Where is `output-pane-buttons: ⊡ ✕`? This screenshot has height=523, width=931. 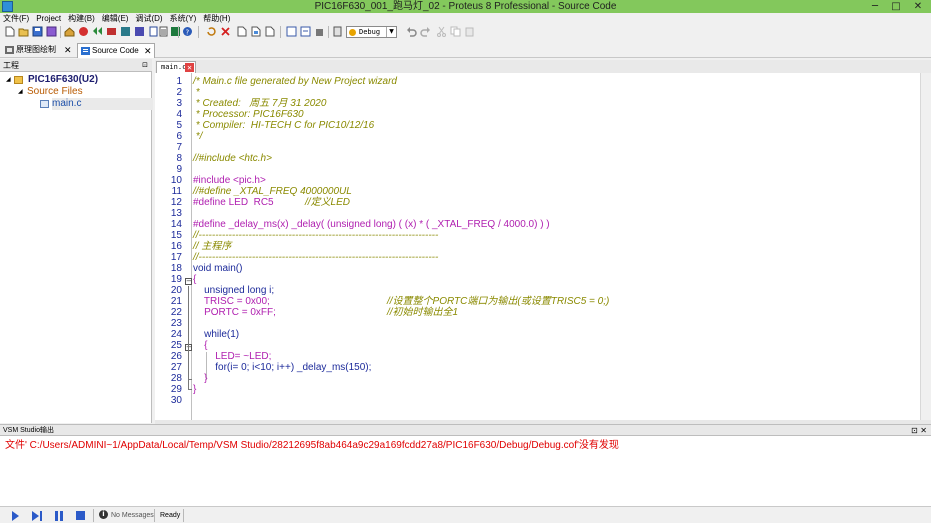 output-pane-buttons: ⊡ ✕ is located at coordinates (919, 430).